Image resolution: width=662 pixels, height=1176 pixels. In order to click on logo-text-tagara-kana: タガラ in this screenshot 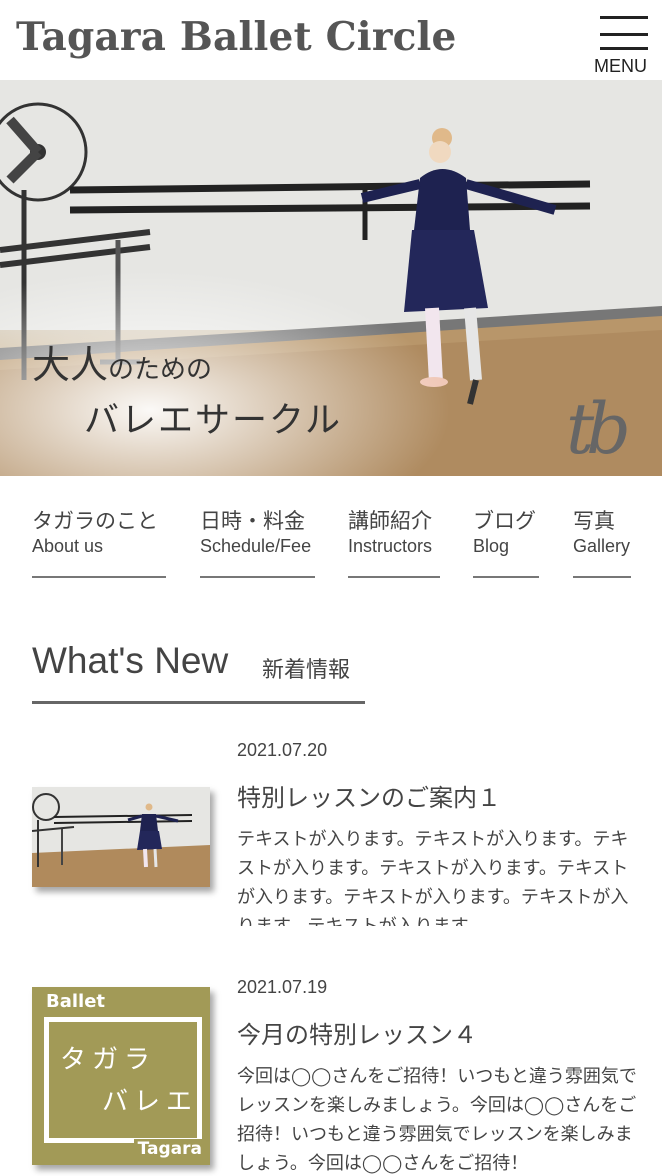, I will do `click(108, 1060)`.